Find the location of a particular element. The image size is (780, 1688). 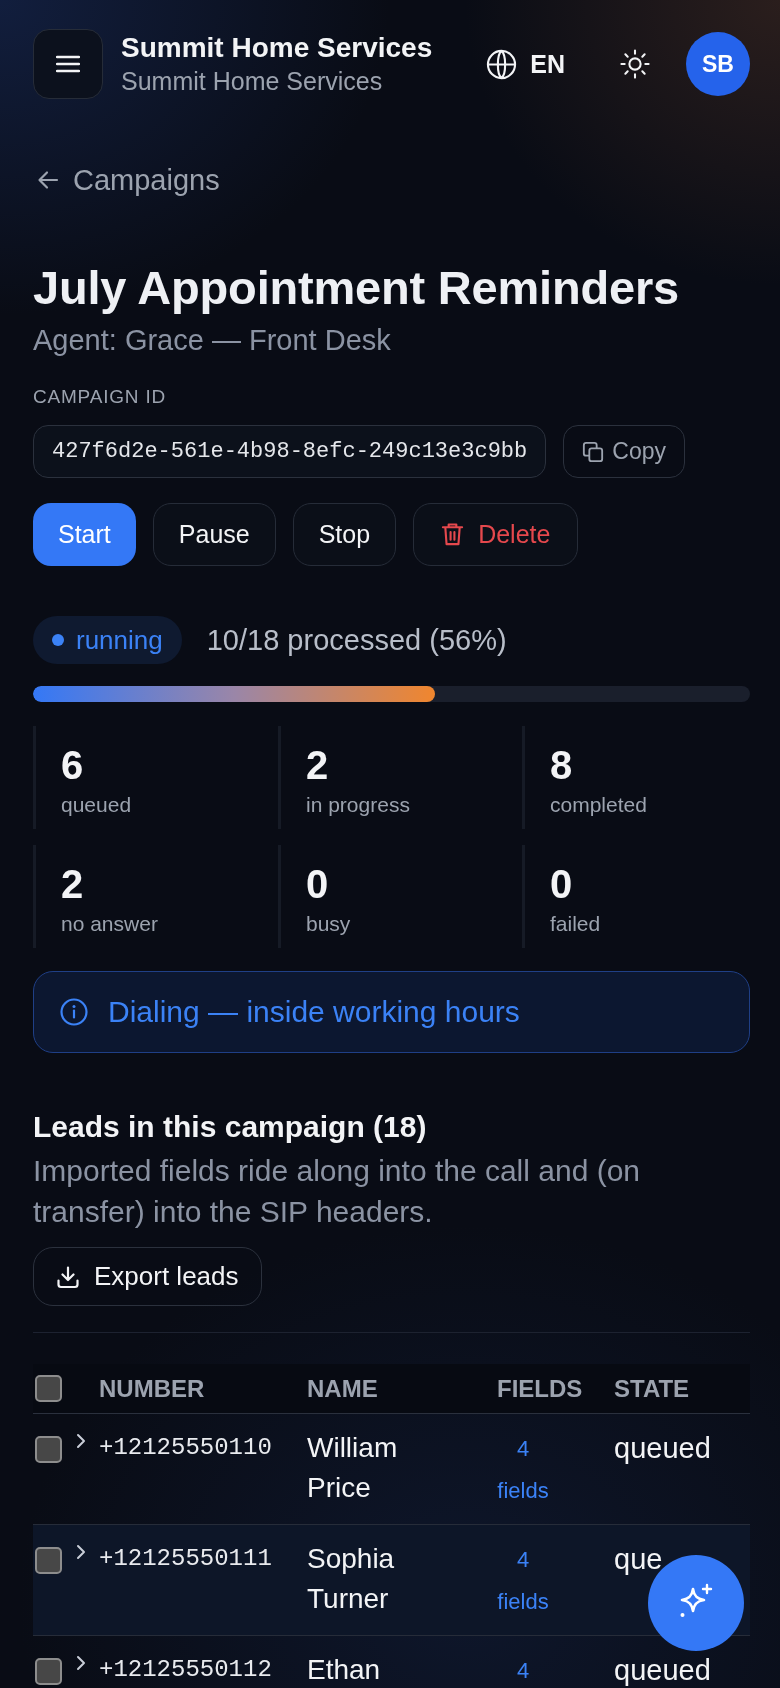

column-header: NAME is located at coordinates (342, 1388).